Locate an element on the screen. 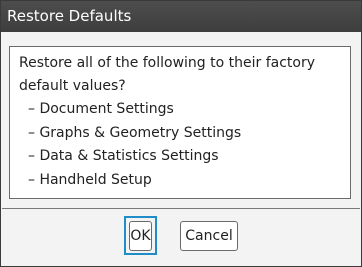 The height and width of the screenshot is (267, 362). button-separator is located at coordinates (181, 208).